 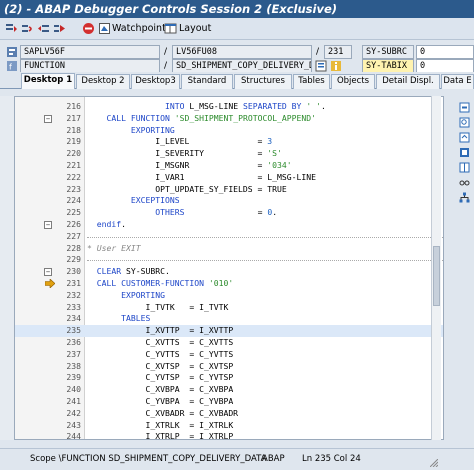 What do you see at coordinates (103, 81) in the screenshot?
I see `tab-desktop-2: Desktop 2` at bounding box center [103, 81].